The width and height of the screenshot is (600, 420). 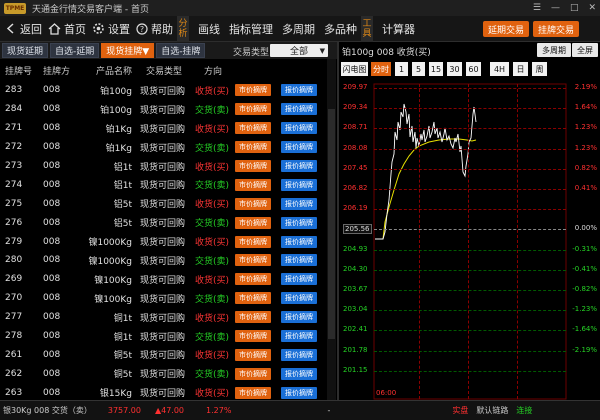 What do you see at coordinates (181, 50) in the screenshot?
I see `tab-fav-listed: 自选-挂牌` at bounding box center [181, 50].